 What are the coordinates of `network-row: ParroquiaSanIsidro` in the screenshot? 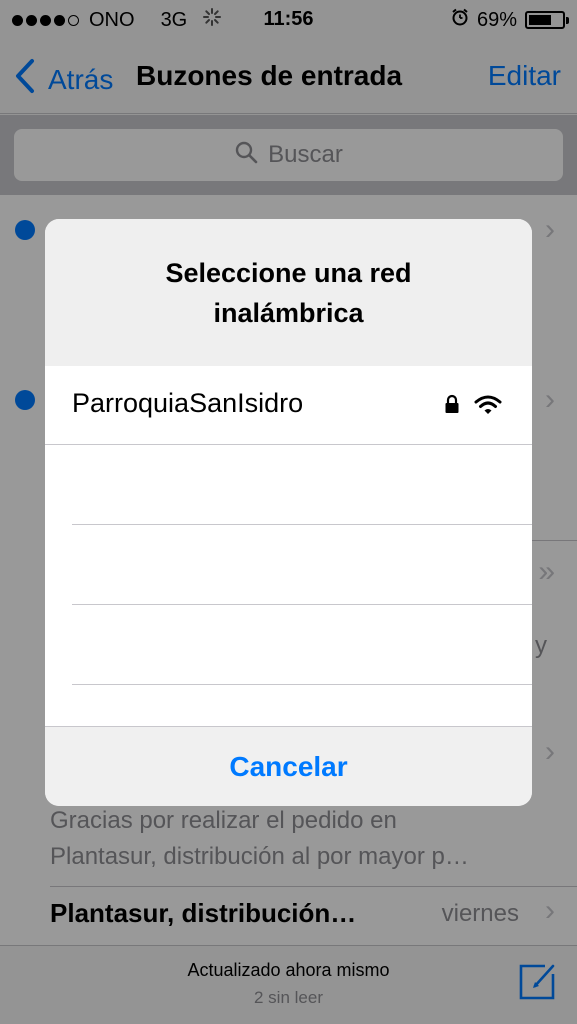 It's located at (288, 405).